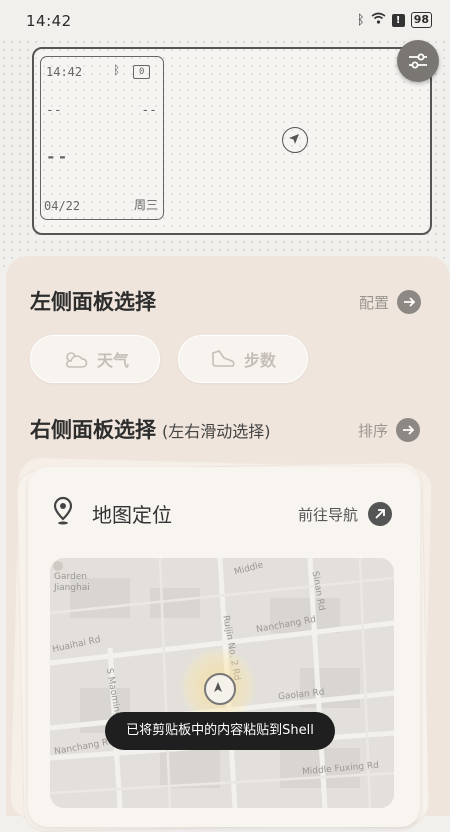 This screenshot has height=832, width=450. I want to click on lcd-main-value: --, so click(58, 156).